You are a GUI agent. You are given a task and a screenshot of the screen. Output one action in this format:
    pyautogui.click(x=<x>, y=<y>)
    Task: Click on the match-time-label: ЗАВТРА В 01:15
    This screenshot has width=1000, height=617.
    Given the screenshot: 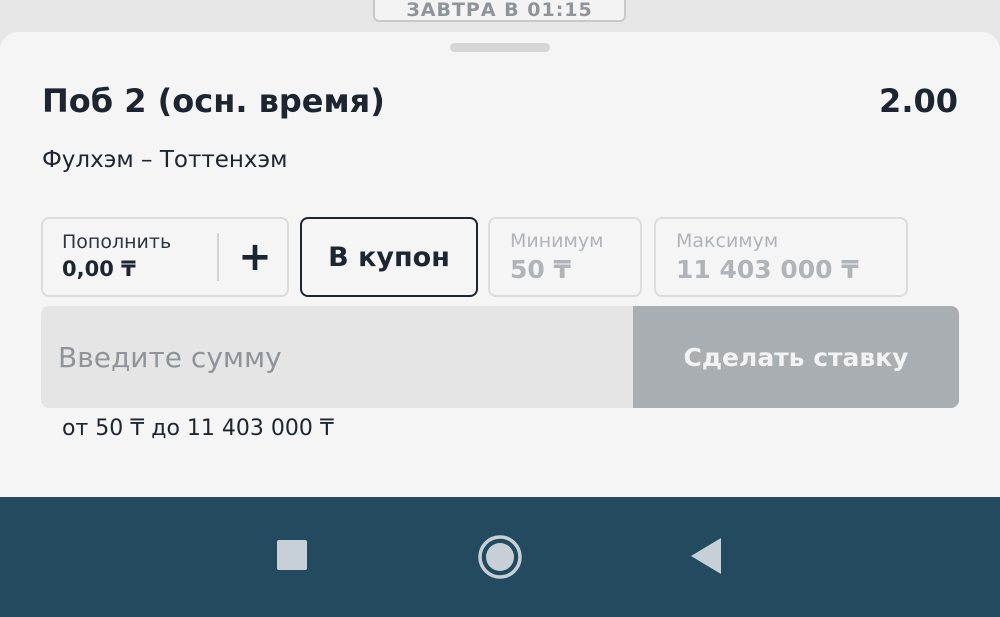 What is the action you would take?
    pyautogui.click(x=499, y=10)
    